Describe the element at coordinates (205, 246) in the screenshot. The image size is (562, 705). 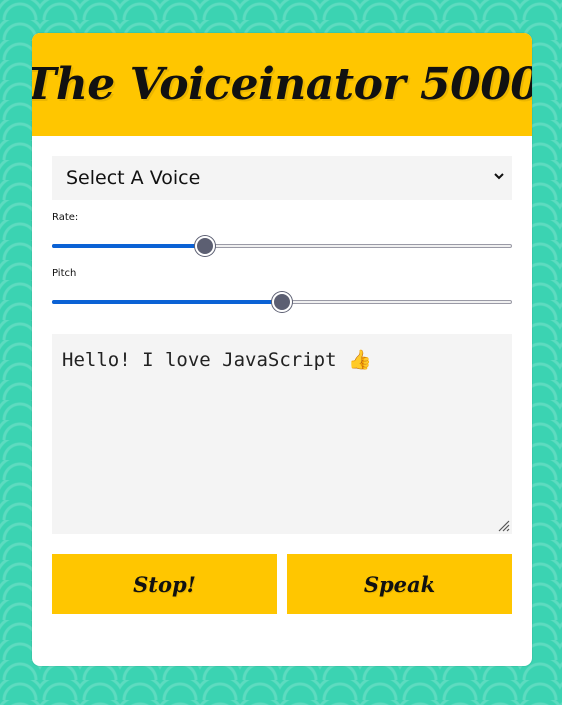
I see `rate-slider-thumb` at that location.